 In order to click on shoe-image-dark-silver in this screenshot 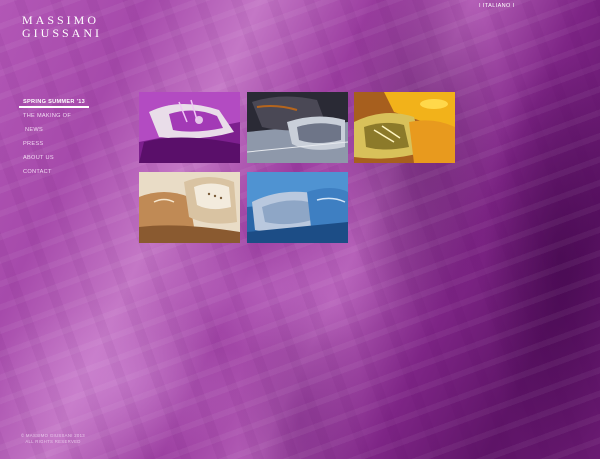, I will do `click(297, 127)`.